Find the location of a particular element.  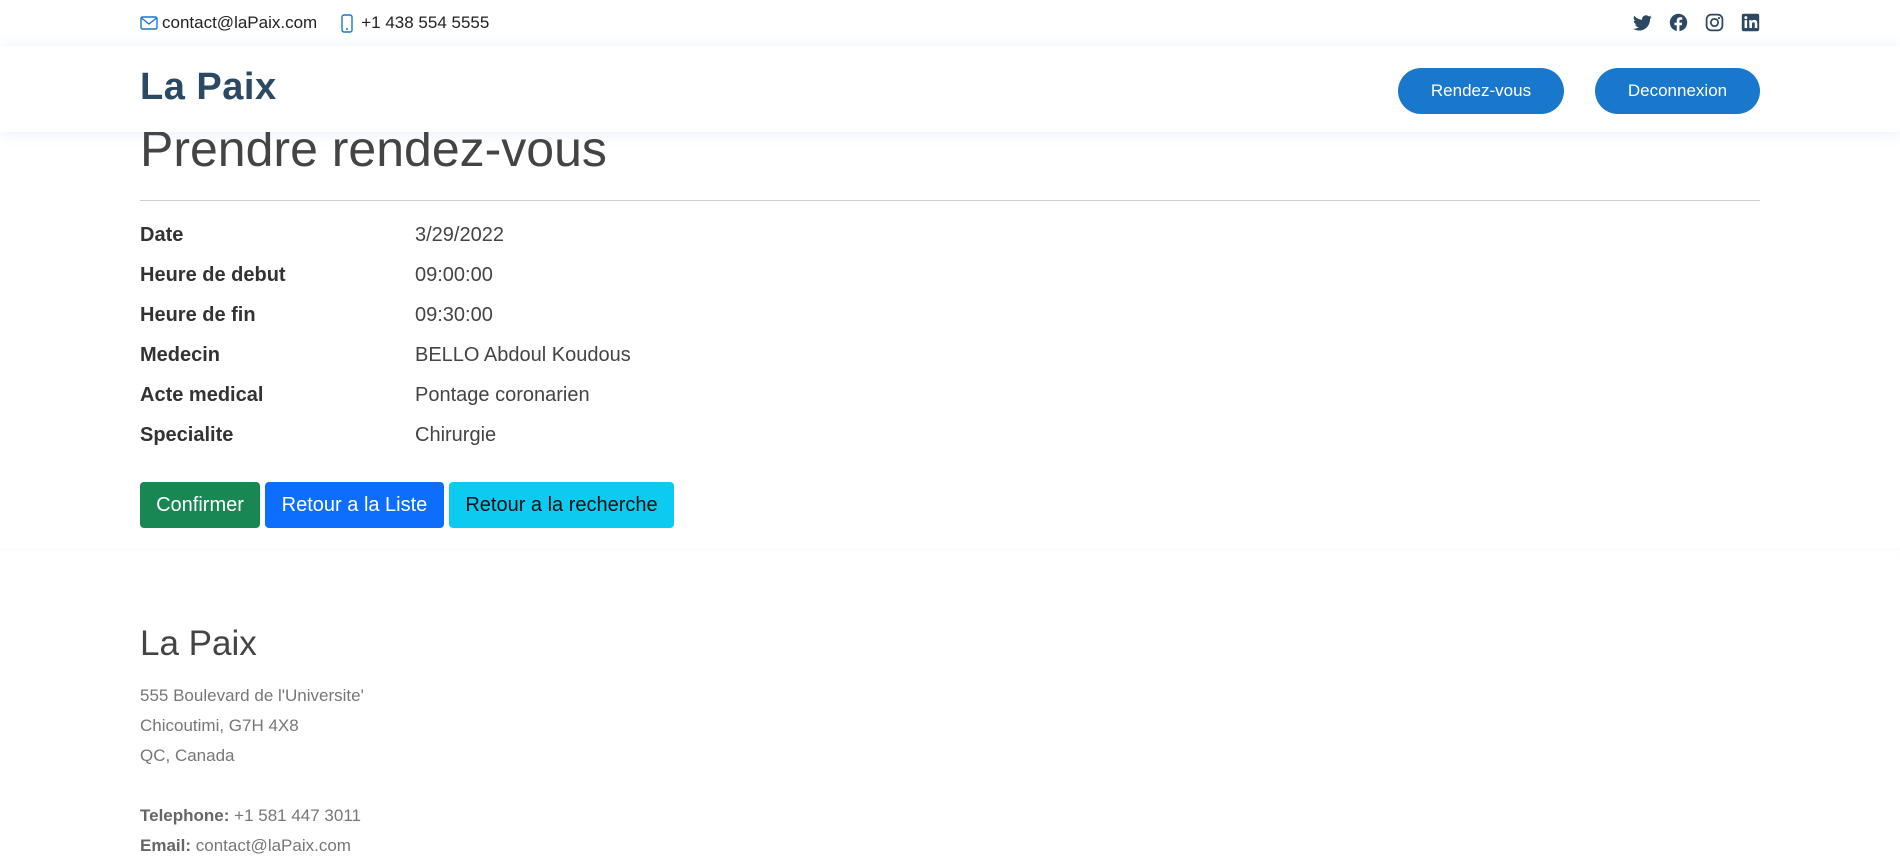

detail-row-specialty: Specialite Chirurgie is located at coordinates (385, 444).